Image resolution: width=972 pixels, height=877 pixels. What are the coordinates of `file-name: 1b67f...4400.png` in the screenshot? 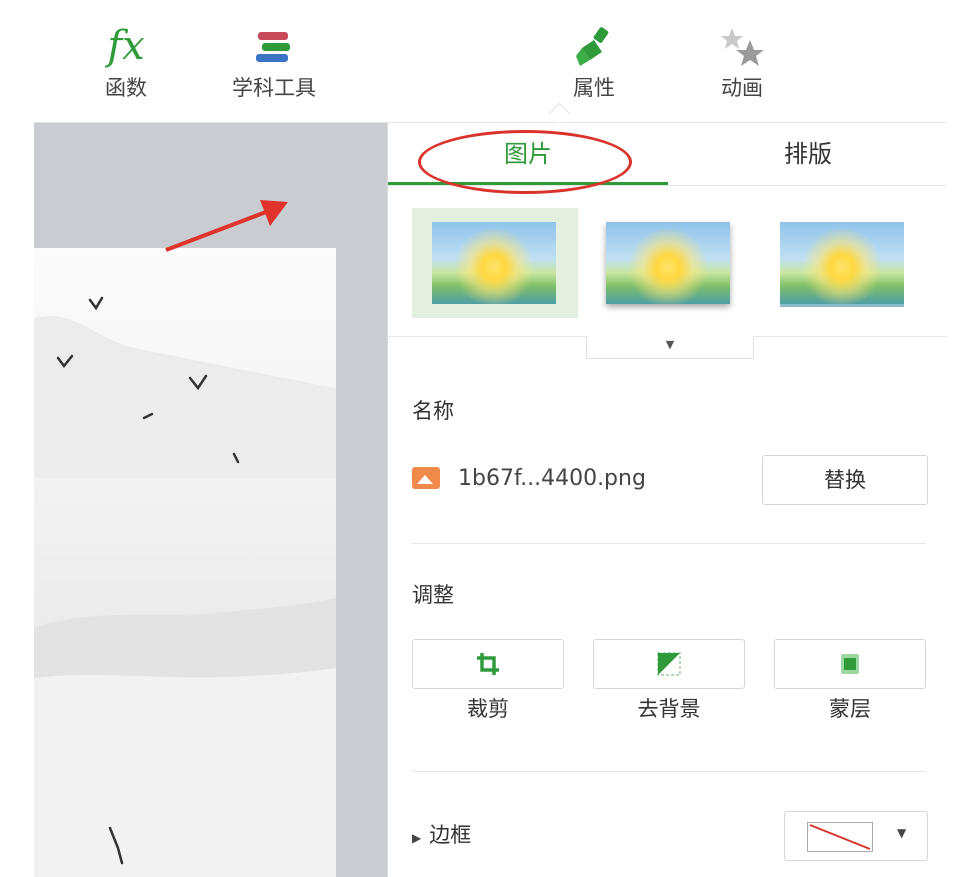 It's located at (552, 478).